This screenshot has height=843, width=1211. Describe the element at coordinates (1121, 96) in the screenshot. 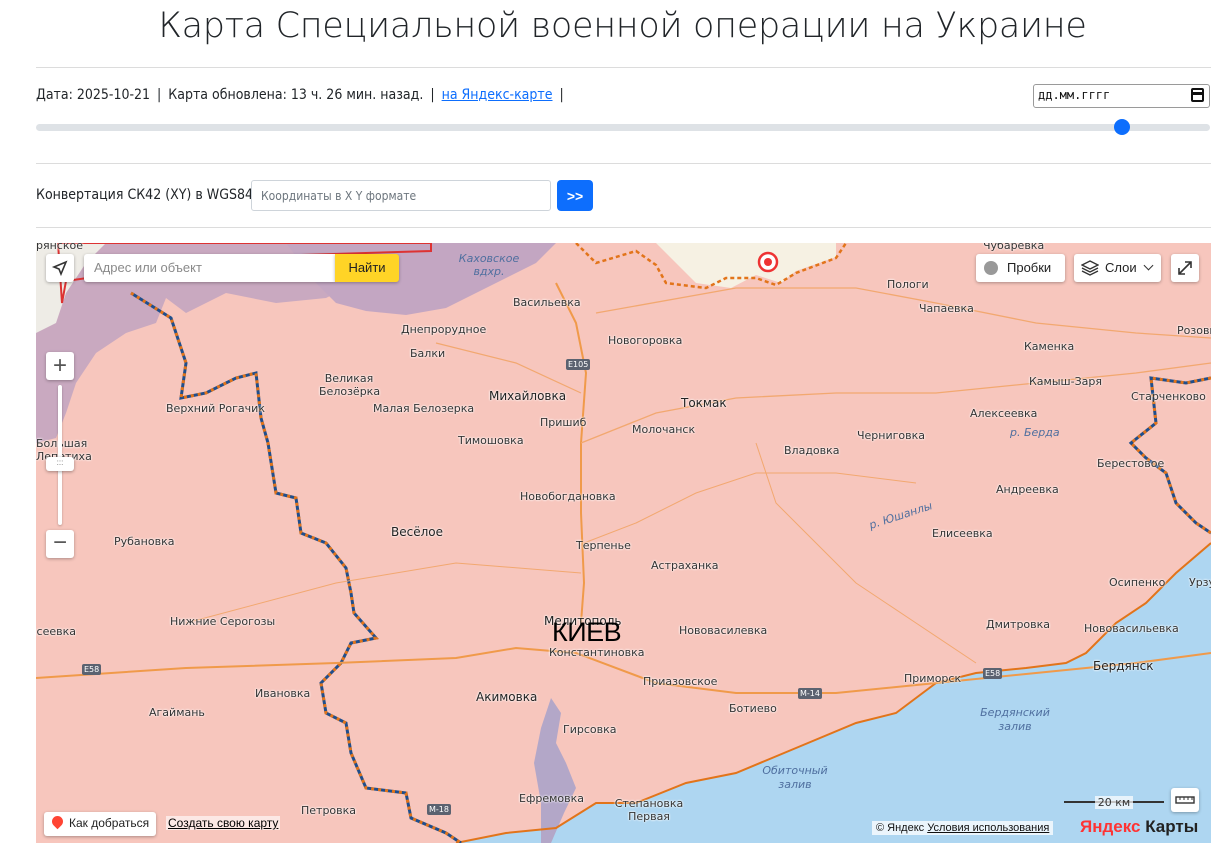

I see `date-picker: дд.мм.гггг` at that location.